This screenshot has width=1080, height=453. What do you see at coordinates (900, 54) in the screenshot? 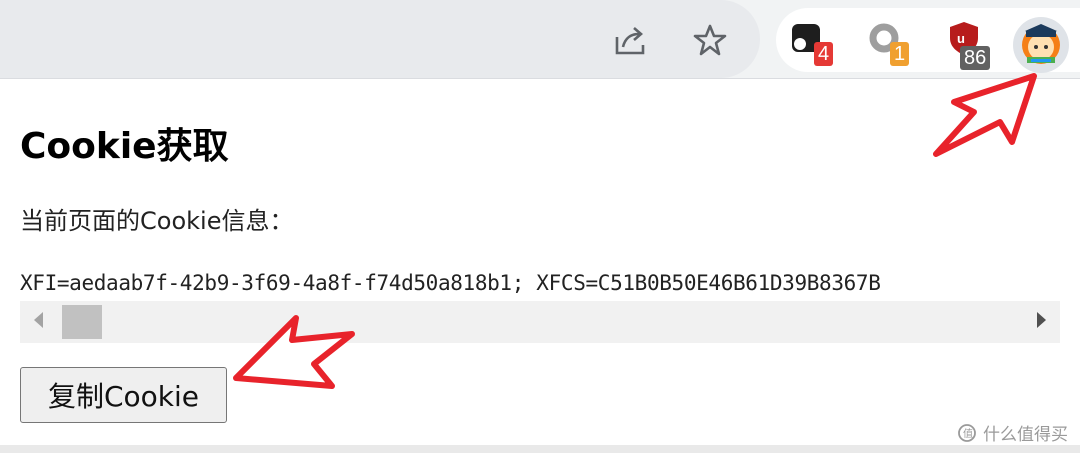
I see `badge-count: 1` at bounding box center [900, 54].